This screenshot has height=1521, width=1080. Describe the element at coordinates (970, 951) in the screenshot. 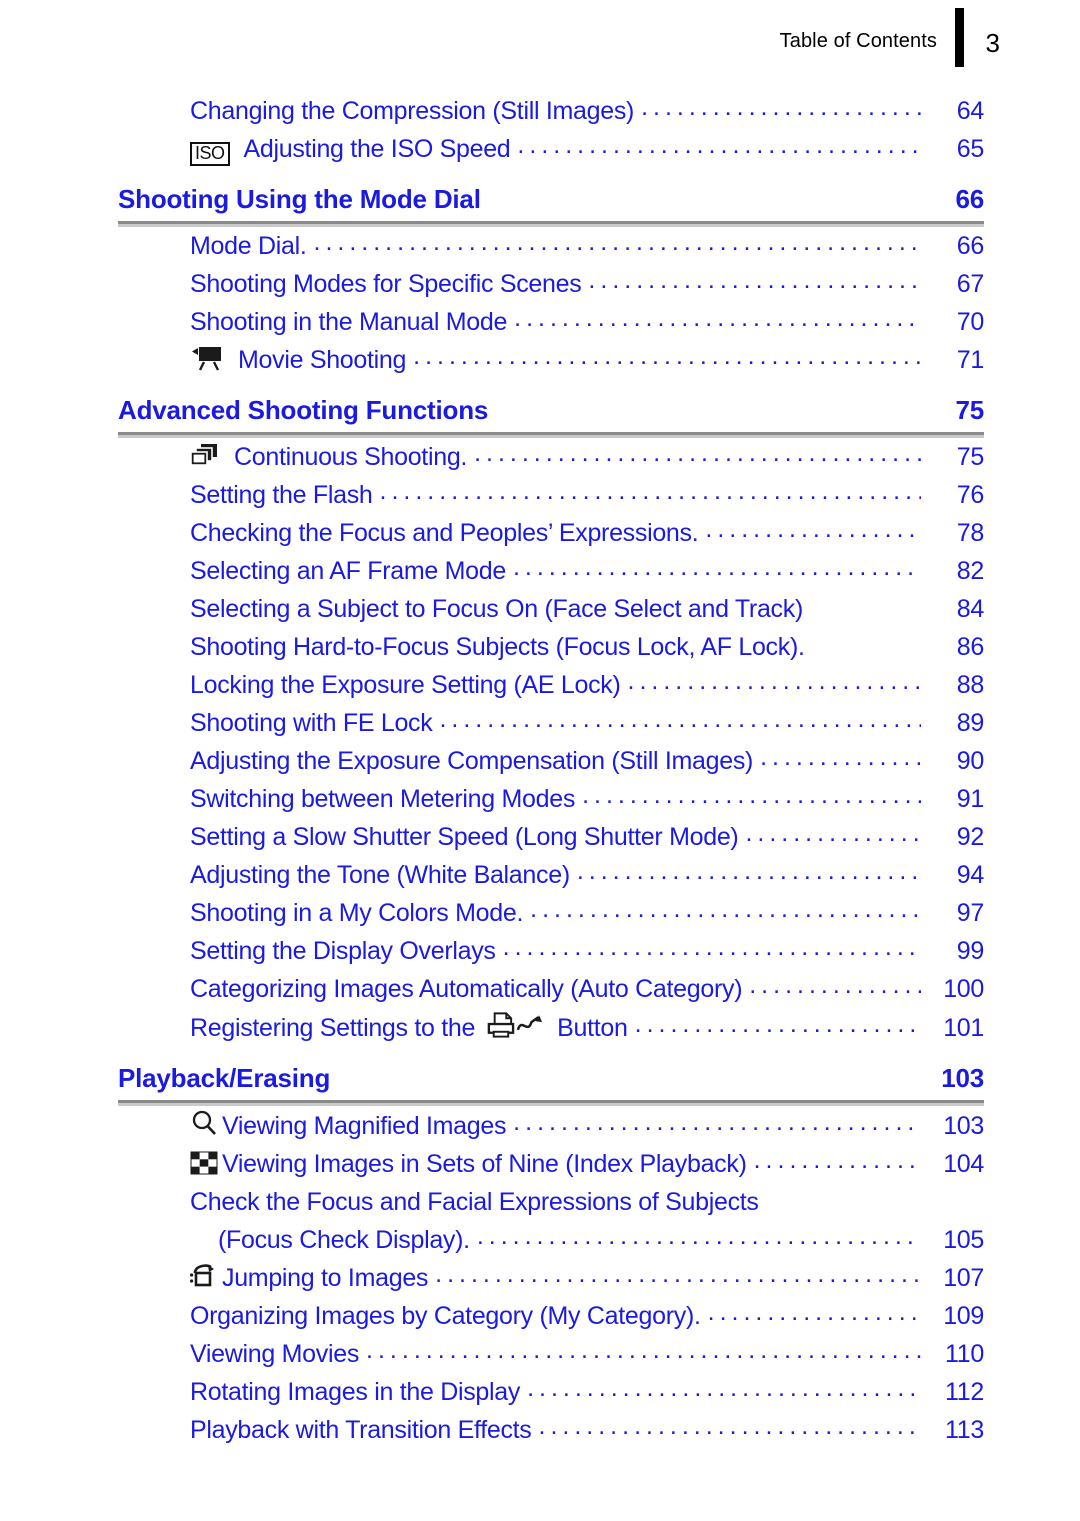

I see `toc-entry-page-number: 99` at that location.